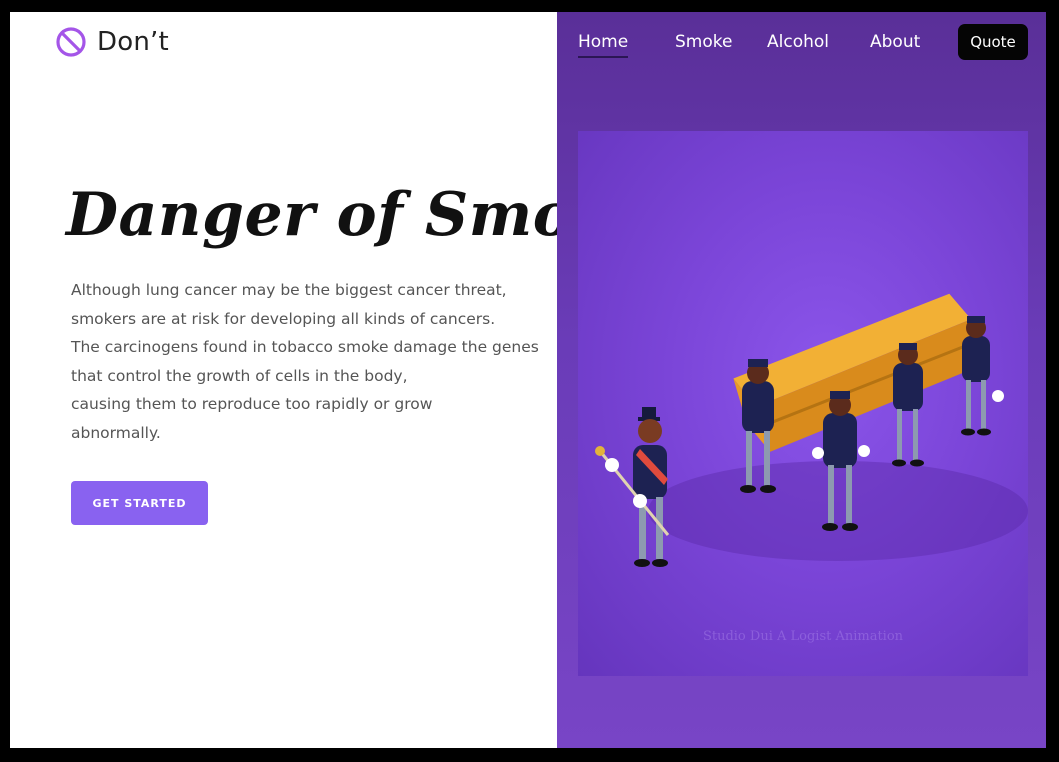 The image size is (1059, 762). I want to click on quote-button: Quote, so click(993, 42).